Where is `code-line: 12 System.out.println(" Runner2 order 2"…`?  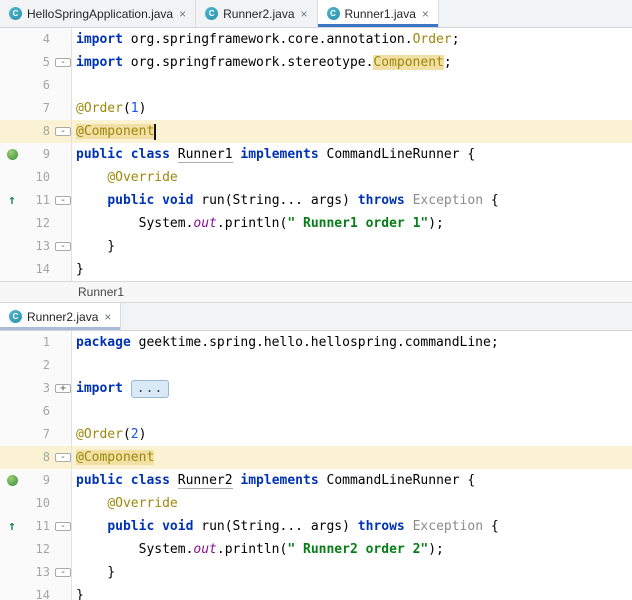
code-line: 12 System.out.println(" Runner2 order 2"… is located at coordinates (316, 549).